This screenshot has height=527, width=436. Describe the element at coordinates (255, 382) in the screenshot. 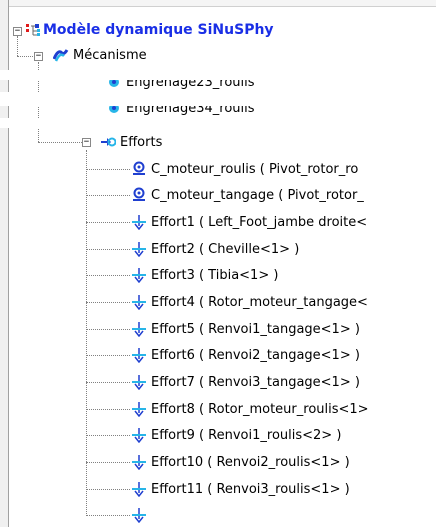

I see `effort-label: Effort7 ( Renvoi3_tangage<1> )` at that location.